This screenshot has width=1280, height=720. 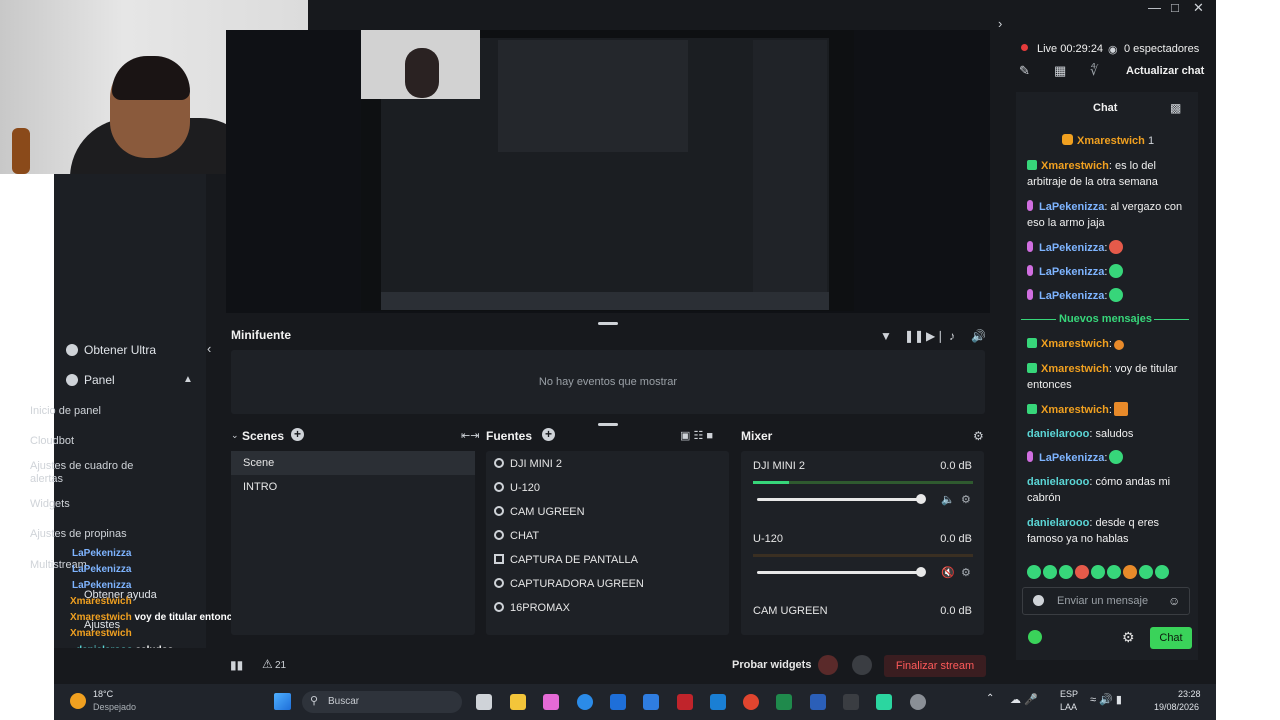 What do you see at coordinates (948, 499) in the screenshot?
I see `speaker-icon: 🔈` at bounding box center [948, 499].